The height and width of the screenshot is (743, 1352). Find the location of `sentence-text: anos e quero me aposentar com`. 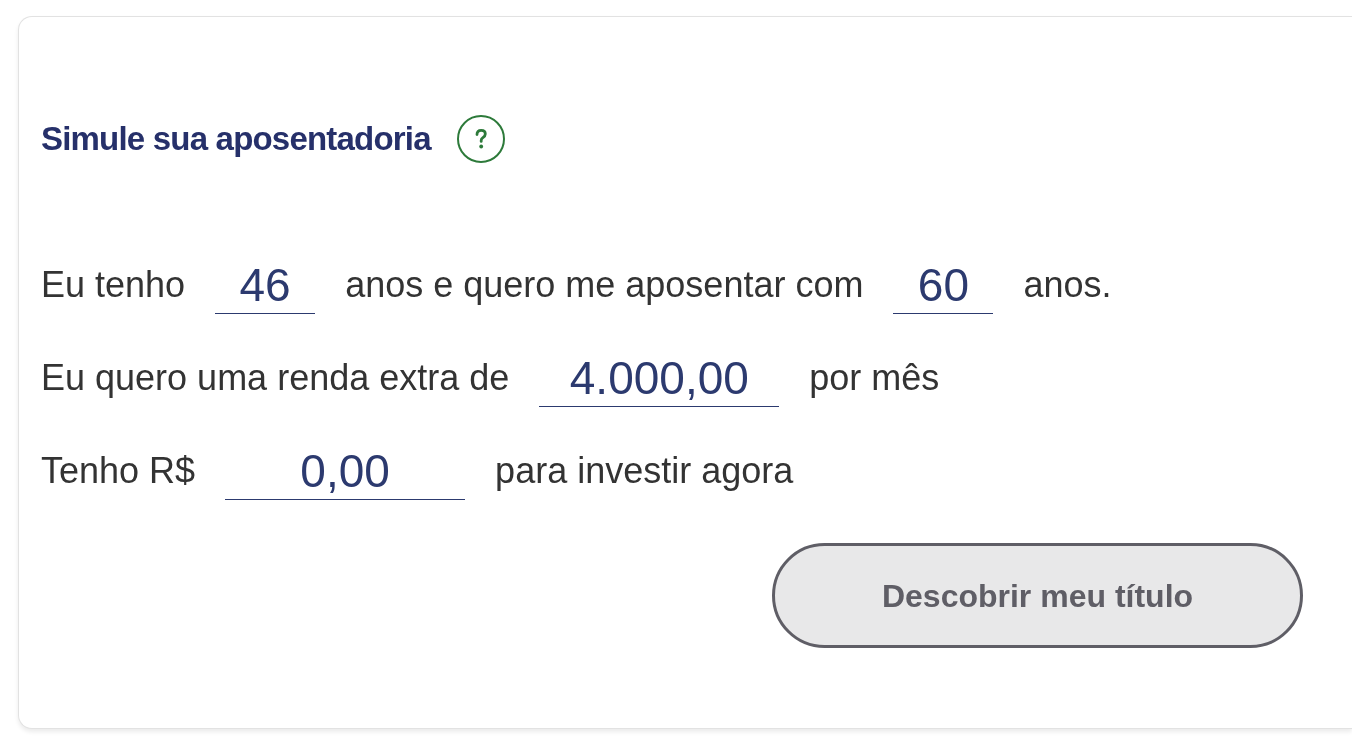

sentence-text: anos e quero me aposentar com is located at coordinates (604, 285).